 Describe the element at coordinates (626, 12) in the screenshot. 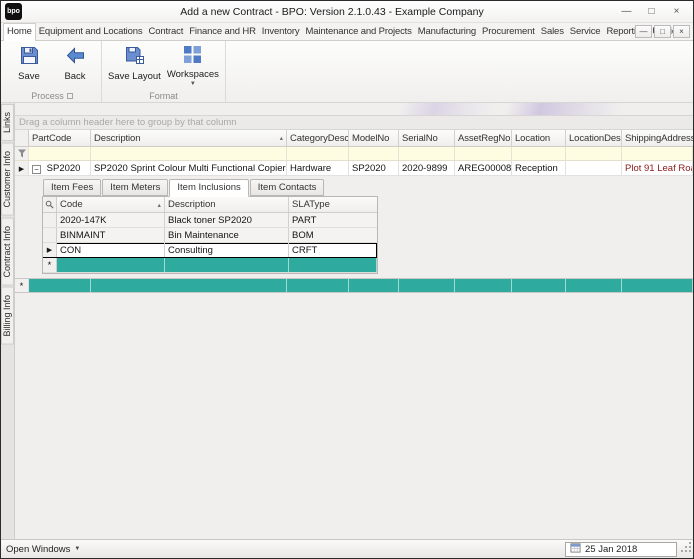

I see `minimize-button: —` at that location.